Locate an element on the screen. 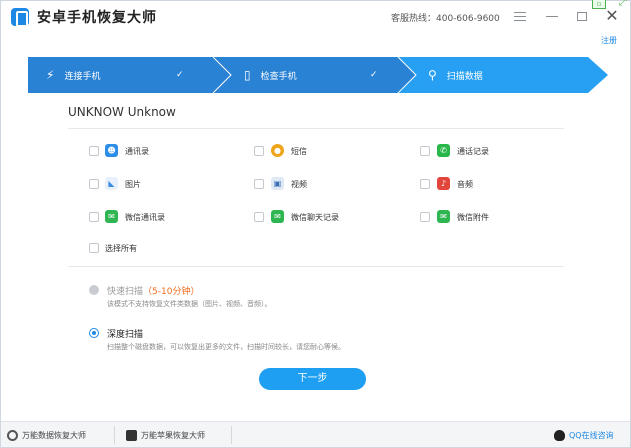  checkbox-picture is located at coordinates (94, 184).